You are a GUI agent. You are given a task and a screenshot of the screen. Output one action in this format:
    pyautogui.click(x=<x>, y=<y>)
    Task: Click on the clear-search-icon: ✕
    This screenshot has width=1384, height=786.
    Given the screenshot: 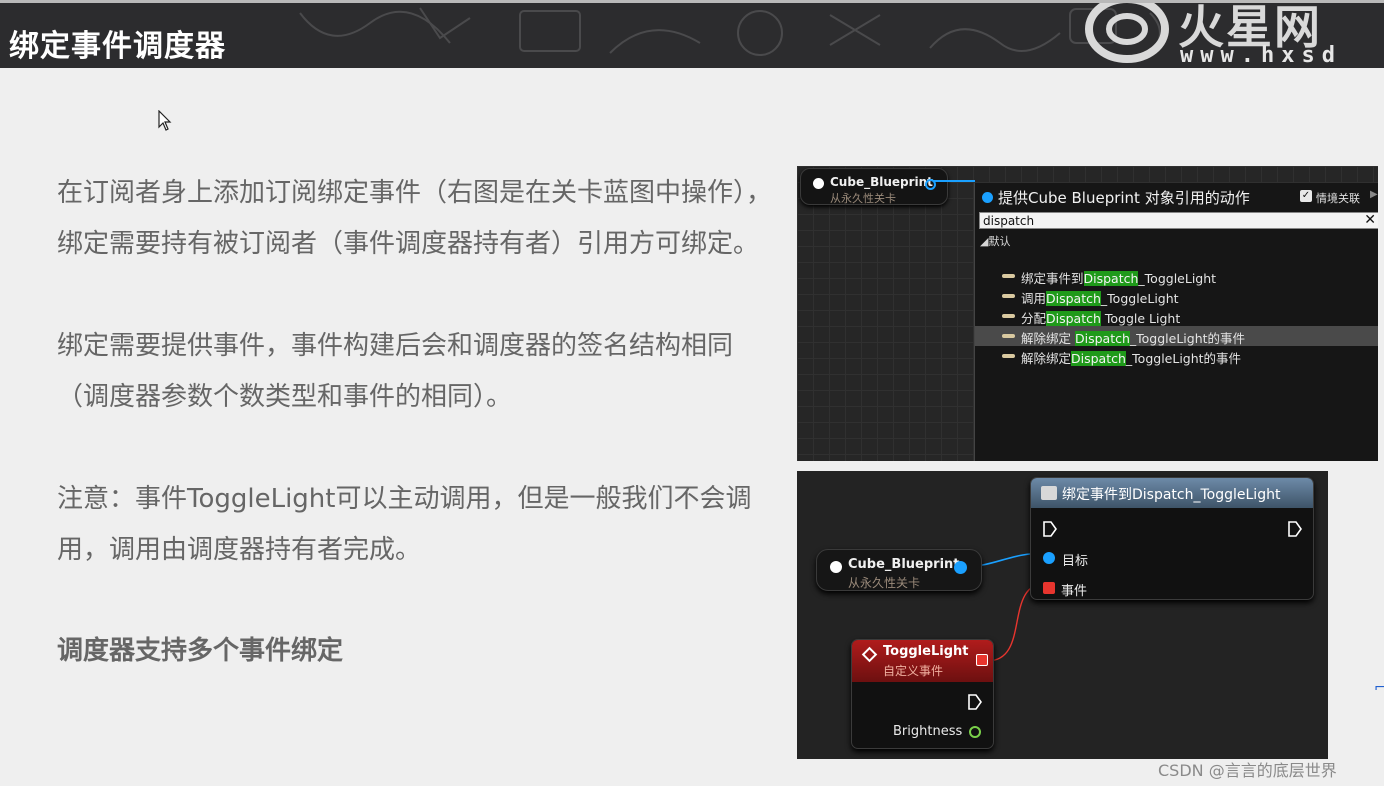 What is the action you would take?
    pyautogui.click(x=1370, y=220)
    